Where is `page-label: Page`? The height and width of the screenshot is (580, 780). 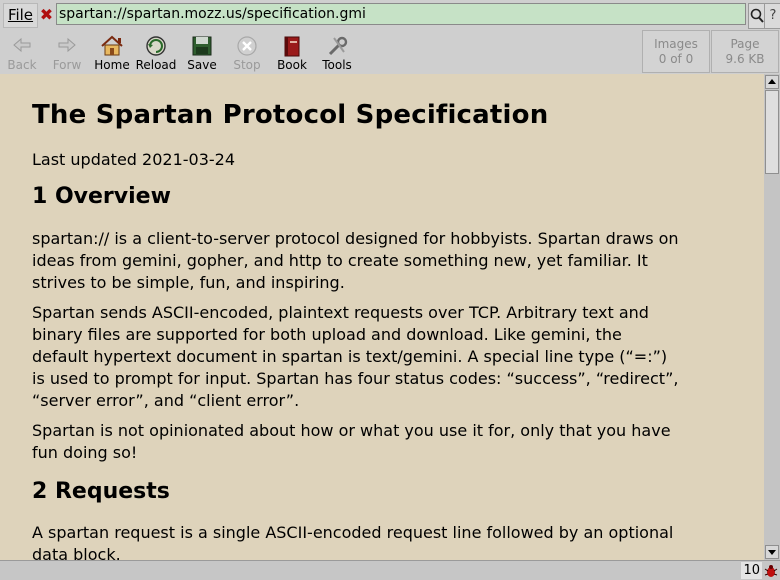 page-label: Page is located at coordinates (745, 44).